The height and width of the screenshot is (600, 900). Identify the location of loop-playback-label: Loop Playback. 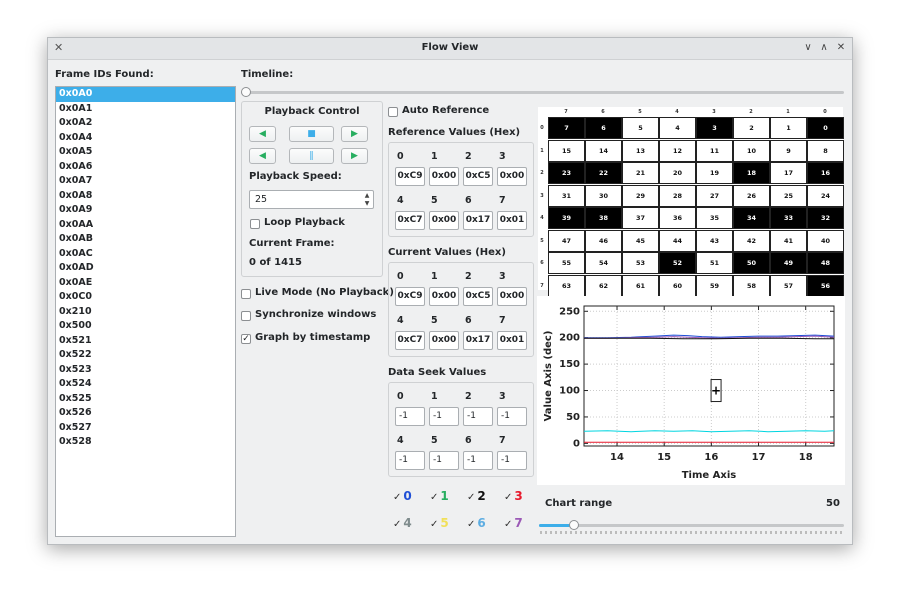
(304, 222).